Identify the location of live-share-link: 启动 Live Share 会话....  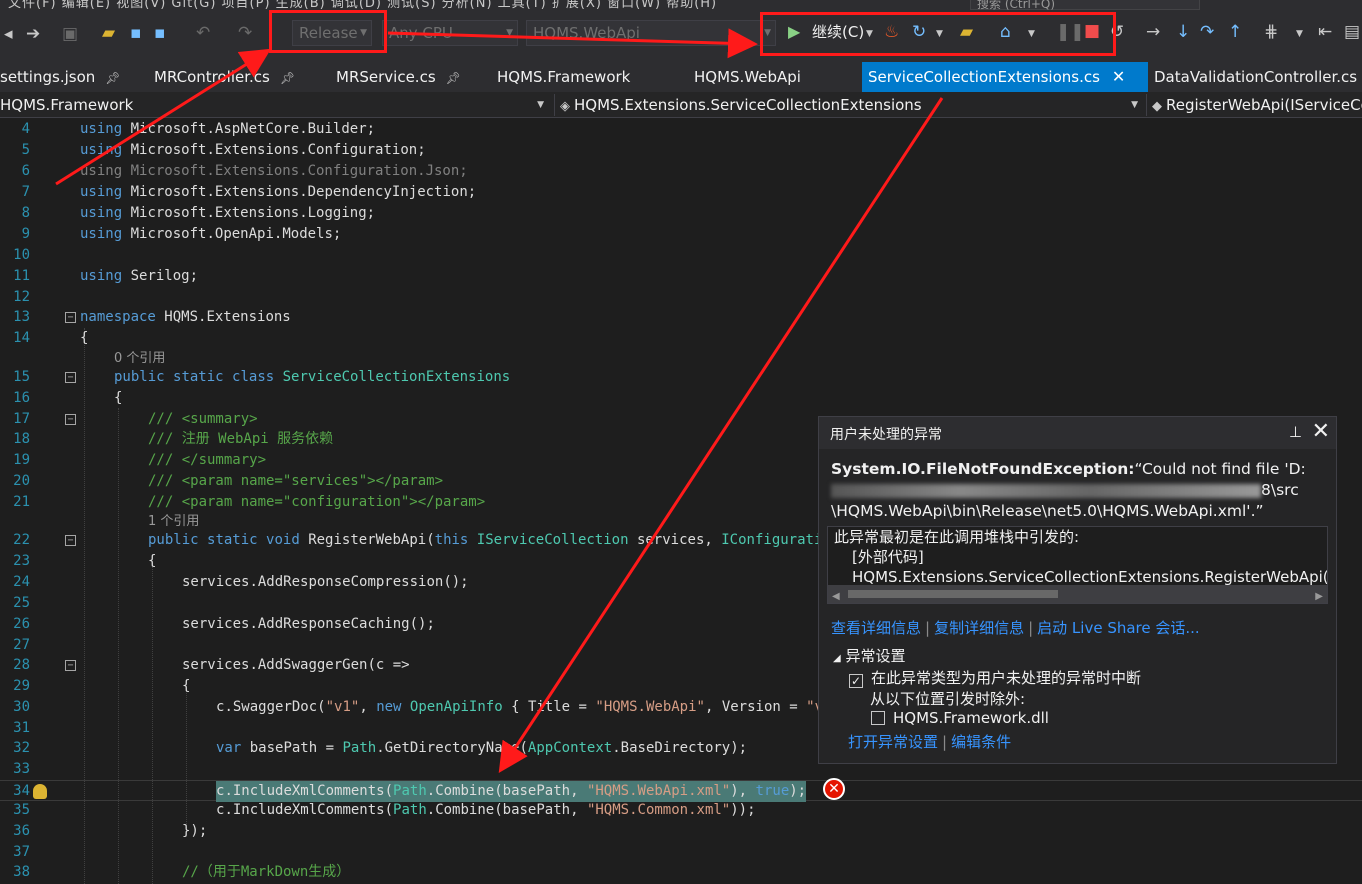
(1118, 628).